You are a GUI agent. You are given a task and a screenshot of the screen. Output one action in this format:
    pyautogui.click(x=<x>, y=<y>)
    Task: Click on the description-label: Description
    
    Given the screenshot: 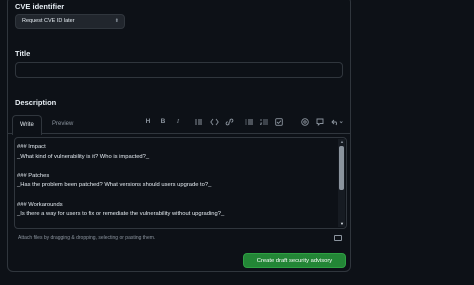 What is the action you would take?
    pyautogui.click(x=36, y=102)
    